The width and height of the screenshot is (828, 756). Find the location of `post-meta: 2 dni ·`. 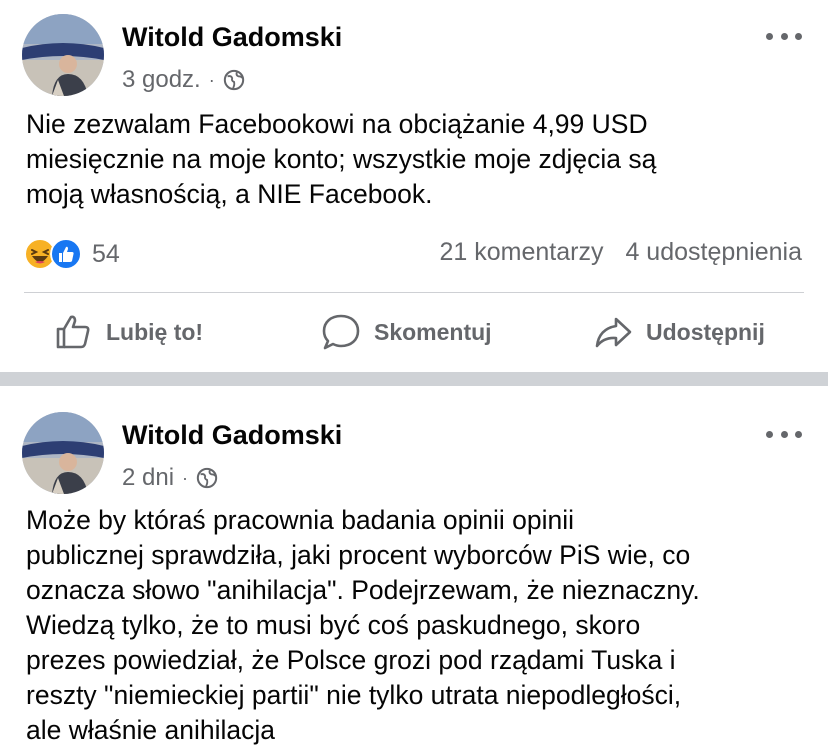

post-meta: 2 dni · is located at coordinates (170, 478).